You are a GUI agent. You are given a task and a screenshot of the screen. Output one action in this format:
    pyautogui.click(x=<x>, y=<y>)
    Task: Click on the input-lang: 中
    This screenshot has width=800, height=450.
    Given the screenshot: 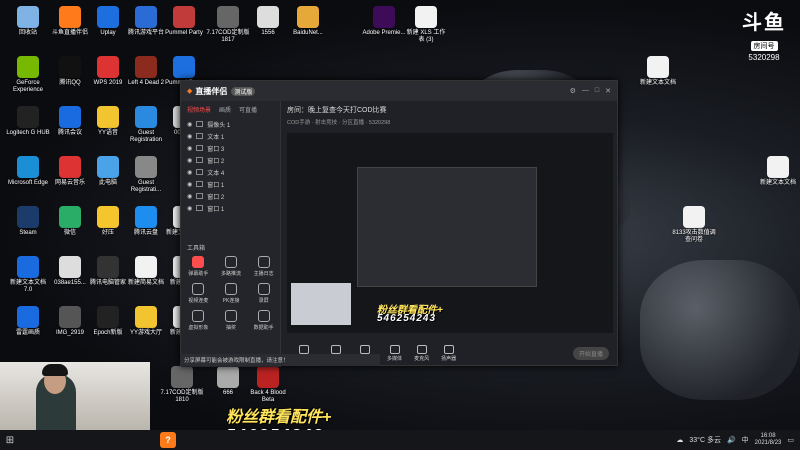 What is the action you would take?
    pyautogui.click(x=745, y=440)
    